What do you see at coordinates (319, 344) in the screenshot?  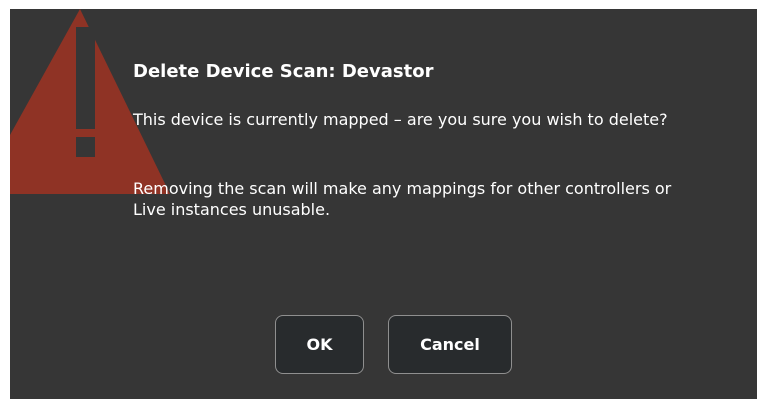 I see `ok-button: OK` at bounding box center [319, 344].